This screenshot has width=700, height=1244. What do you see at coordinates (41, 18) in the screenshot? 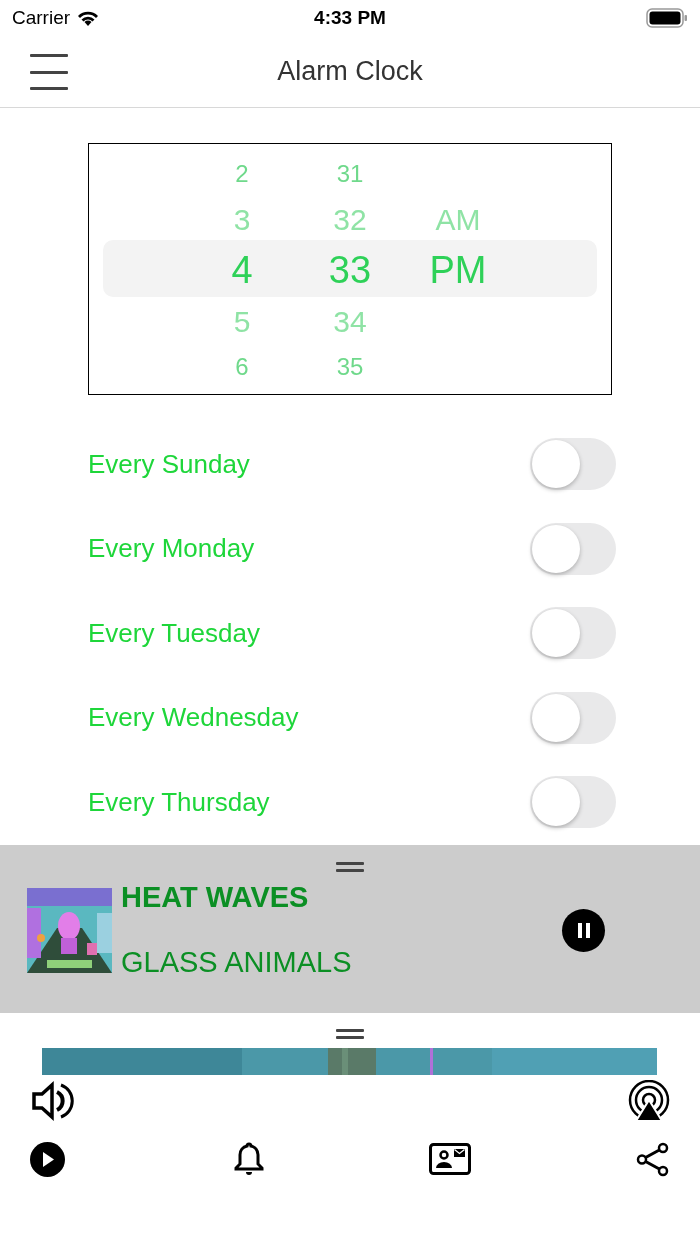
I see `carrier-label: Carrier` at bounding box center [41, 18].